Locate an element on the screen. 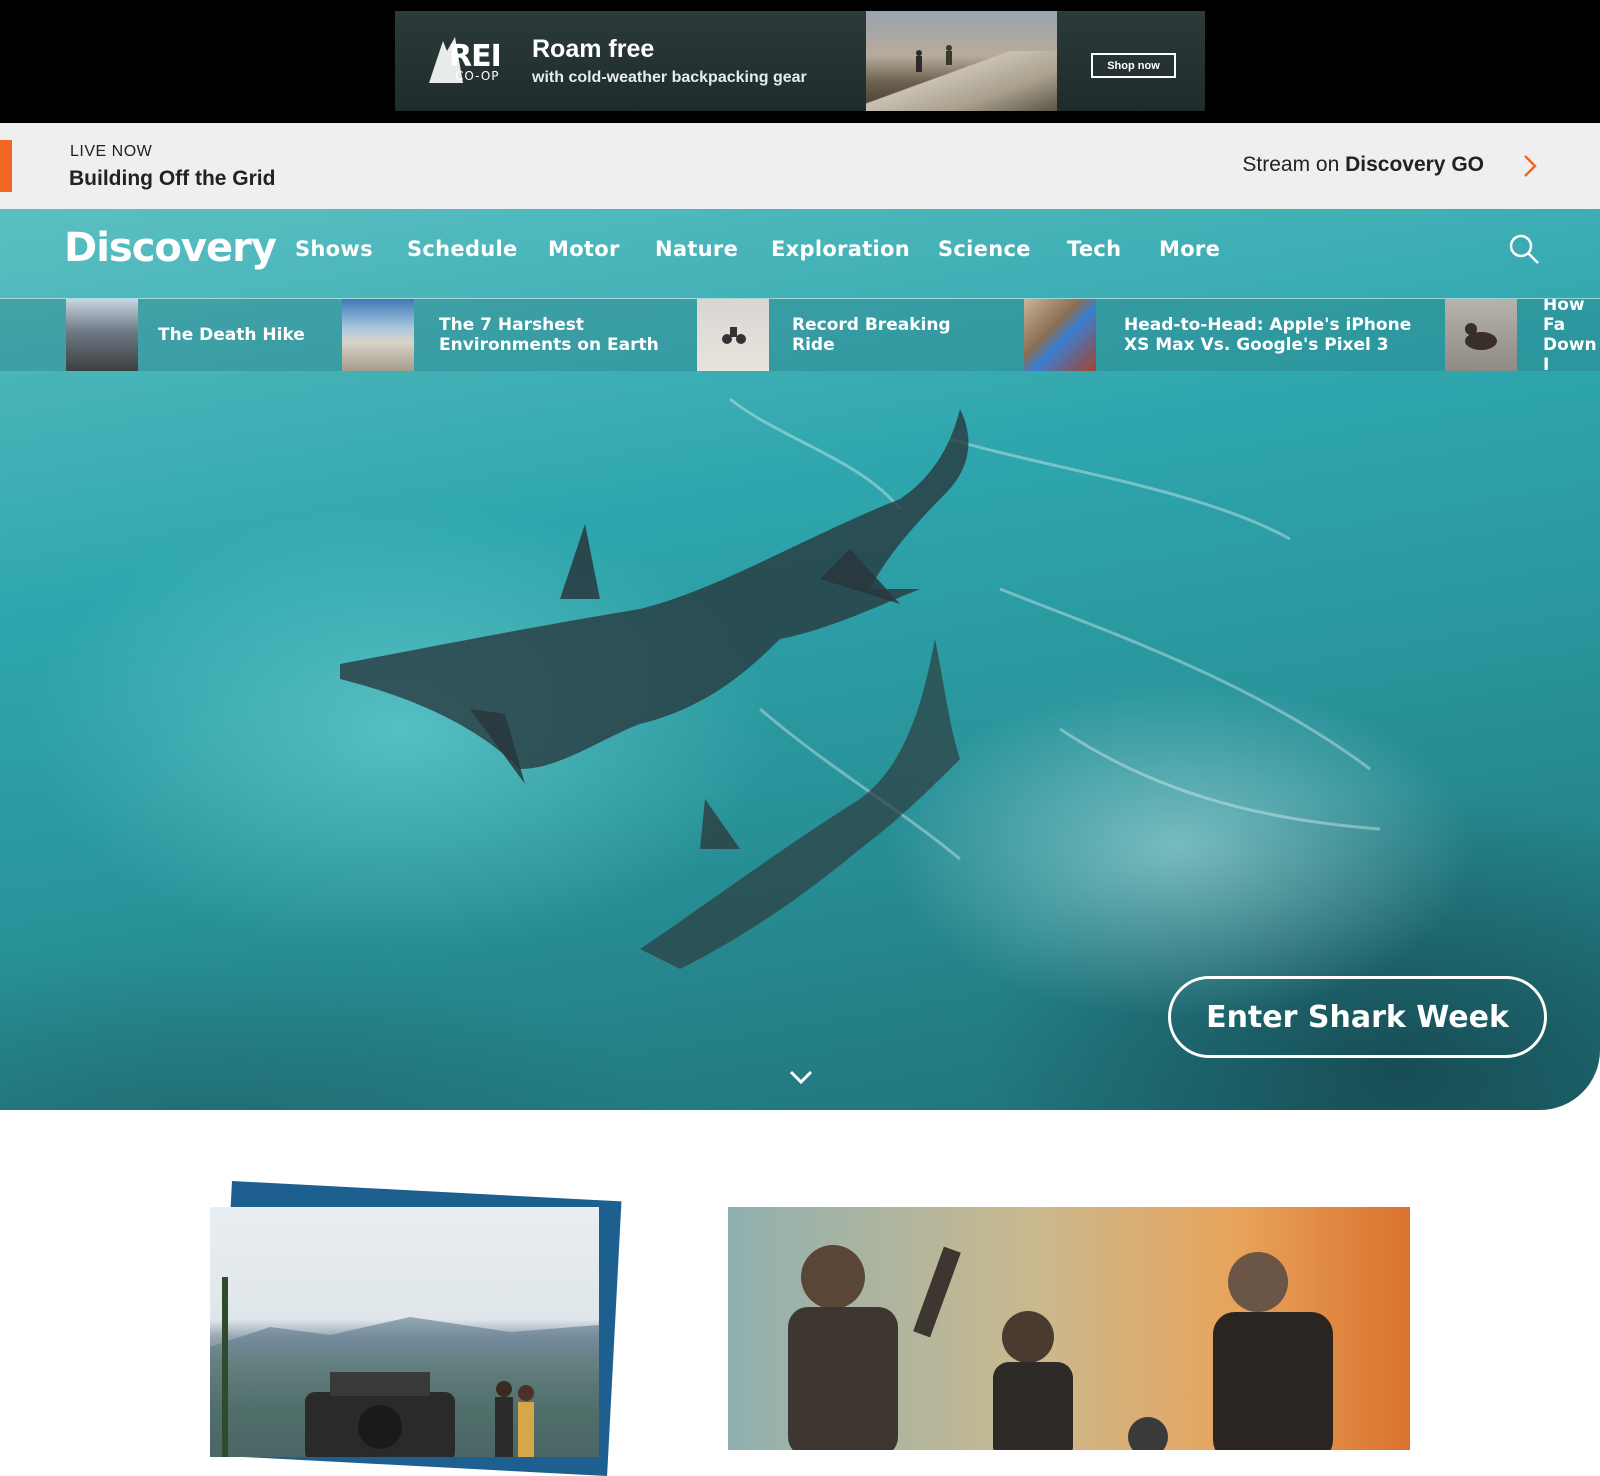 The height and width of the screenshot is (1476, 1600). nav-schedule: Schedule is located at coordinates (462, 249).